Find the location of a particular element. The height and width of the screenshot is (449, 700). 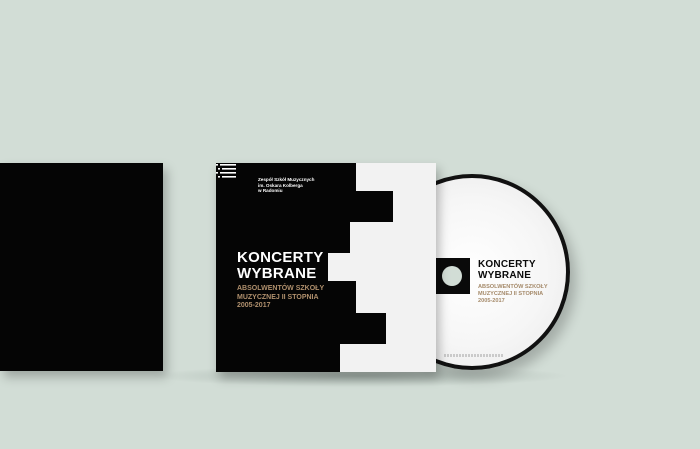

cover-subtitle-line2: MUZYCZNEJ II STOPNIA is located at coordinates (278, 297).